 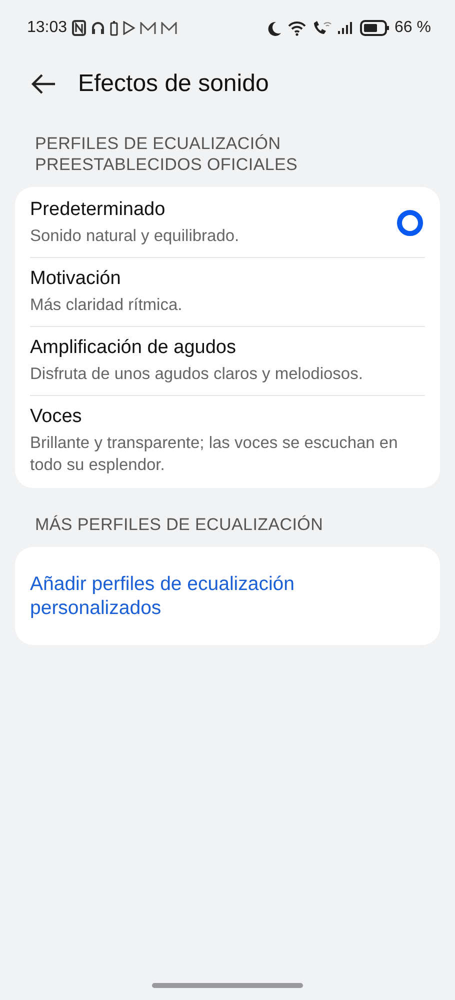 I want to click on option-row: Voces Brillante y transparente; las voces se escuchan en todo su esplendor., so click(x=227, y=441).